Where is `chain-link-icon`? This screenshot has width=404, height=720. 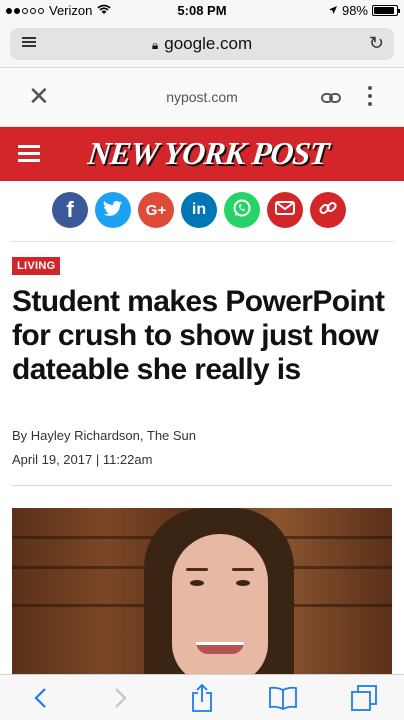
chain-link-icon is located at coordinates (328, 210).